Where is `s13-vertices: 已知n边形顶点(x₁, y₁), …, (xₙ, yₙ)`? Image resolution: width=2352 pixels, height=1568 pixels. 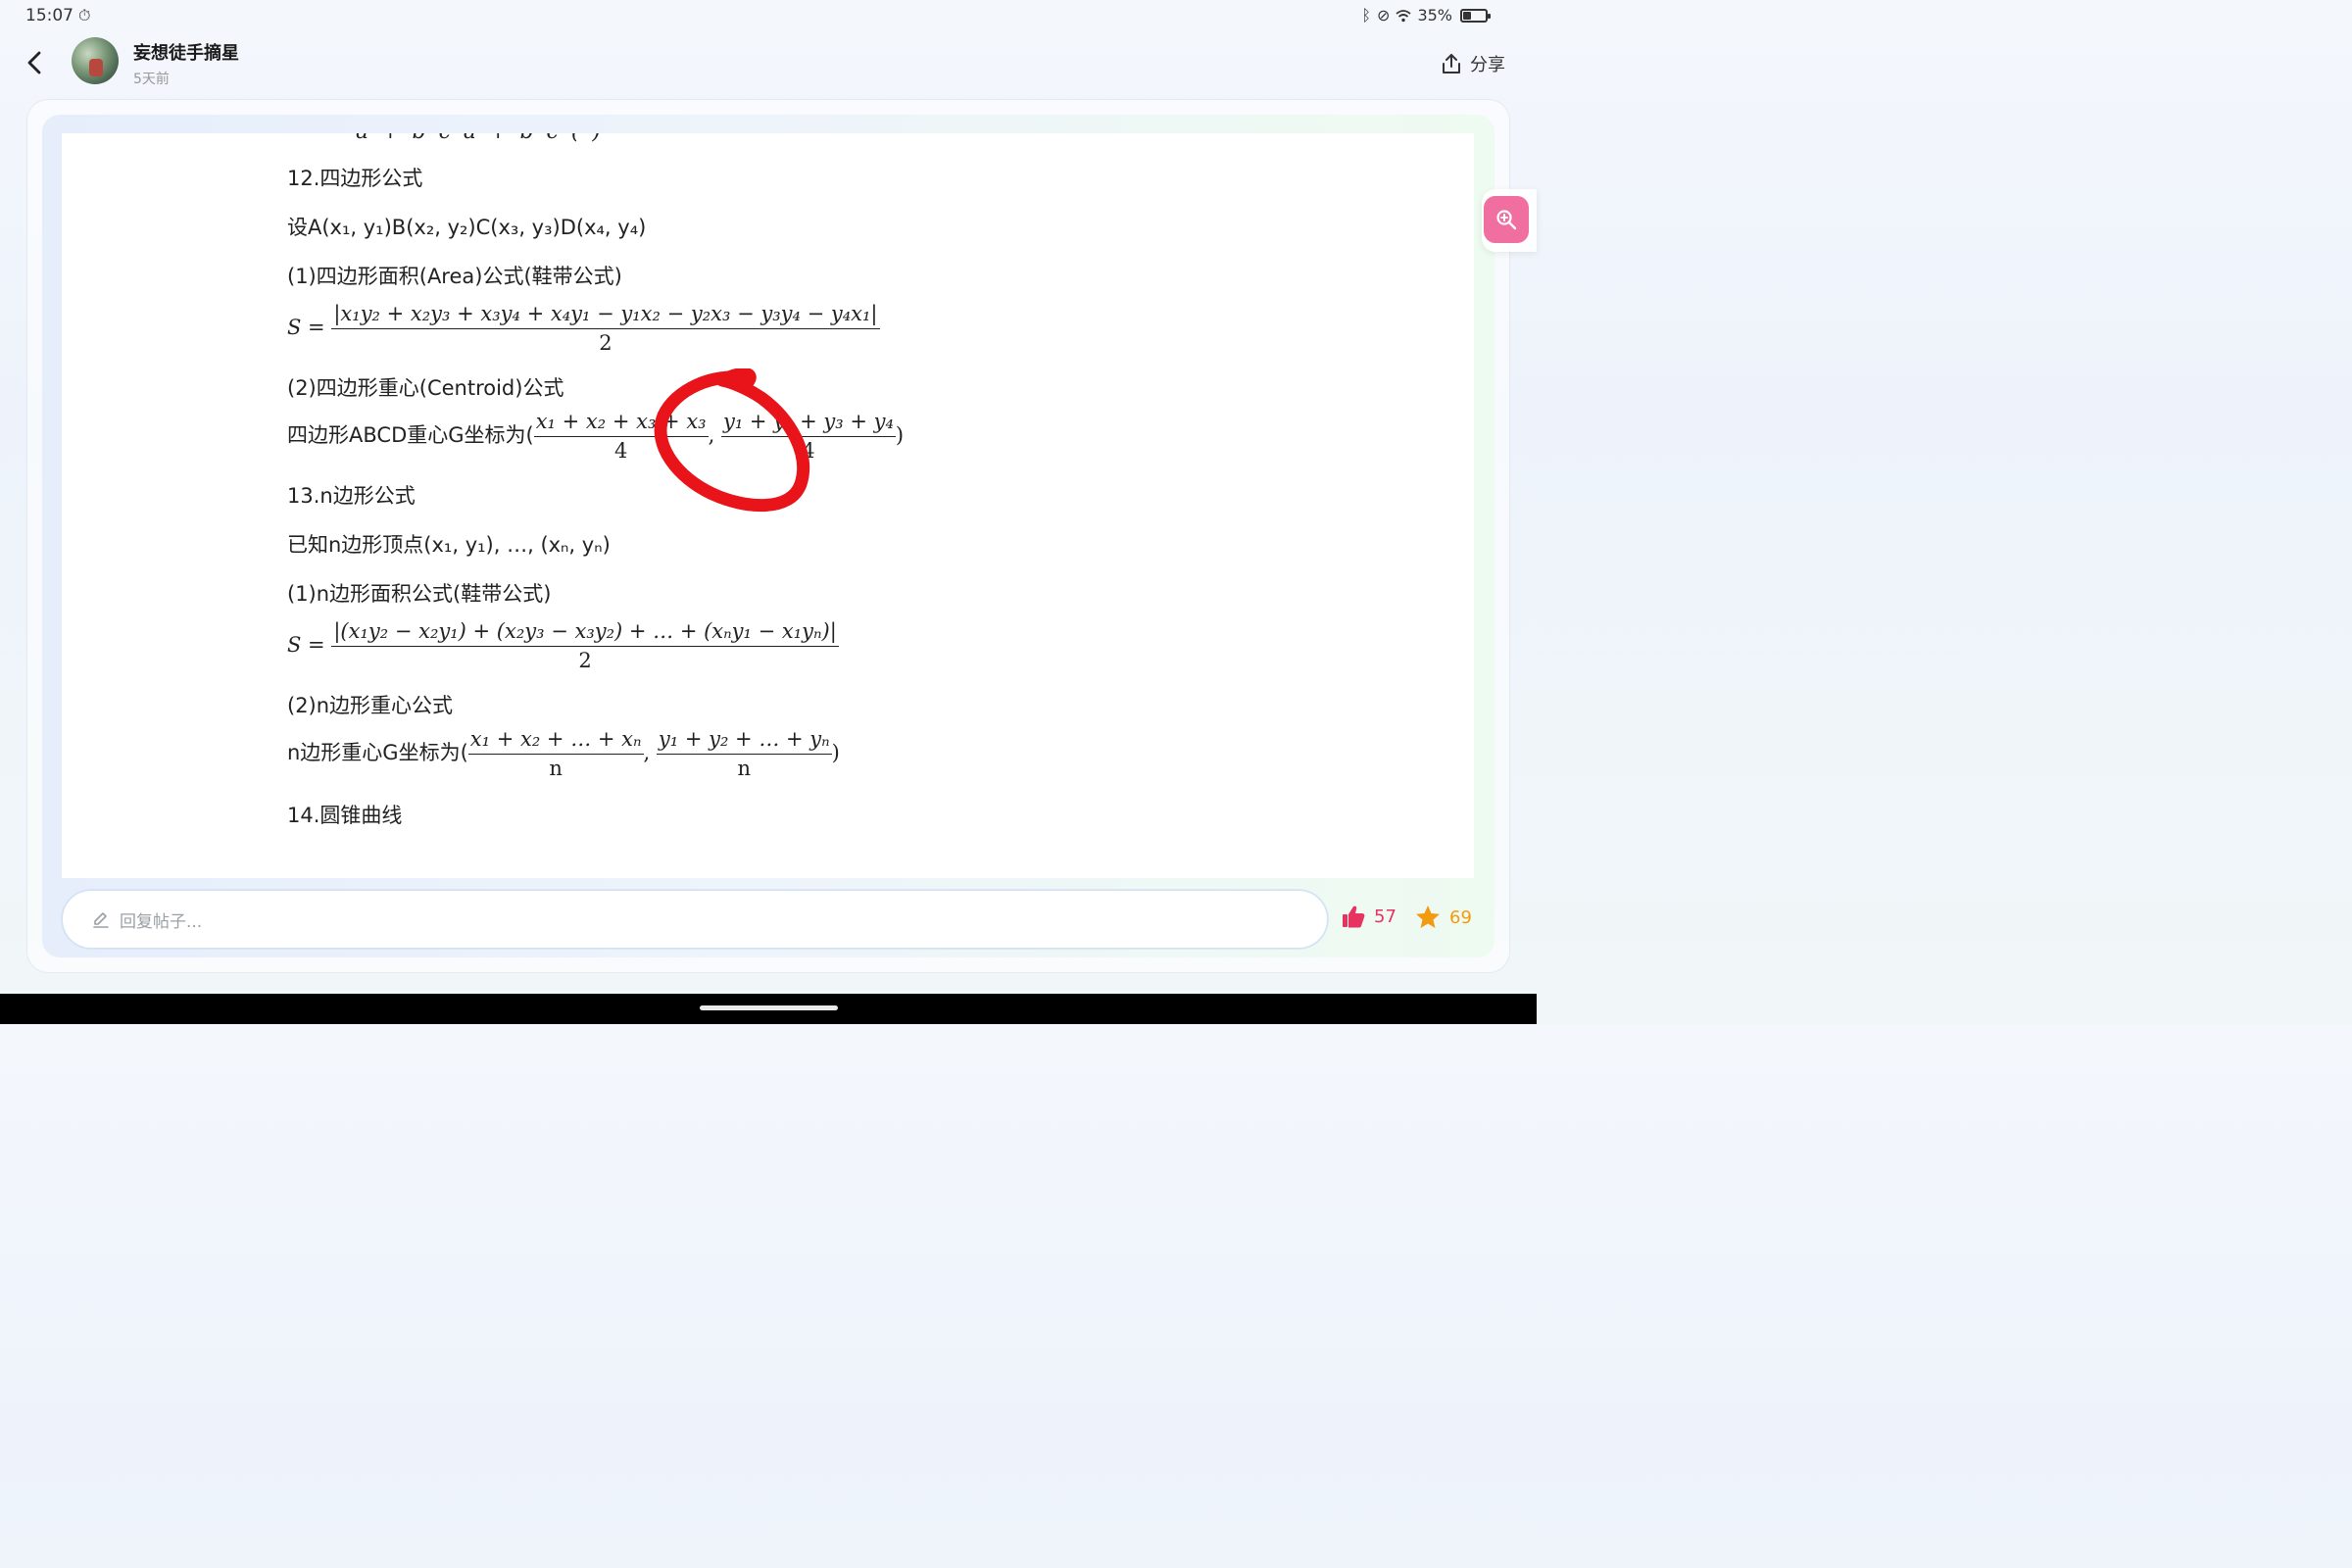
s13-vertices: 已知n边形顶点(x₁, y₁), …, (xₙ, yₙ) is located at coordinates (449, 545).